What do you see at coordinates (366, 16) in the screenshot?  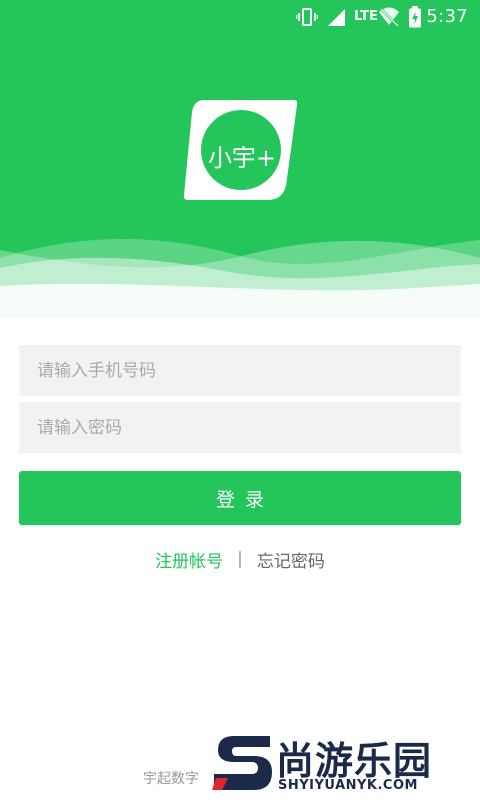 I see `network-type: LTE` at bounding box center [366, 16].